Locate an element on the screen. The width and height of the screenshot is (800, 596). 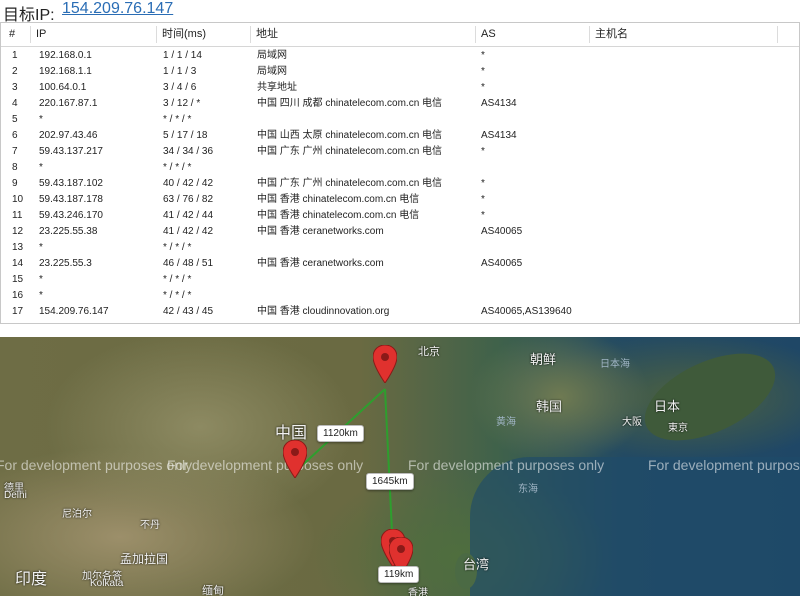
hop-number: 15 is located at coordinates (18, 279).